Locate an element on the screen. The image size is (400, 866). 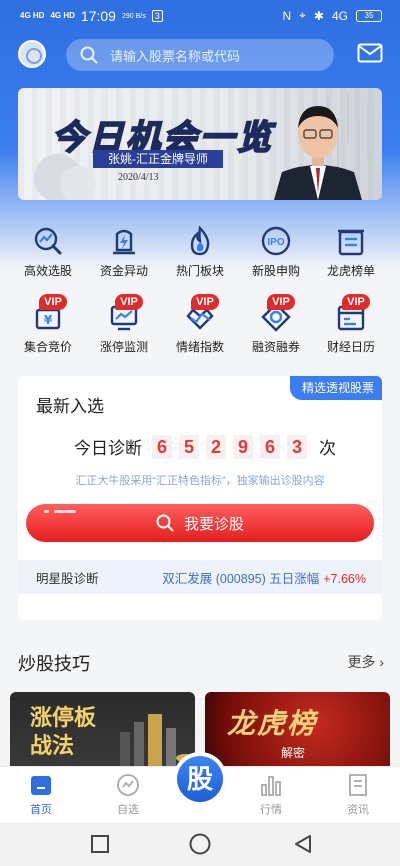
flame-icon is located at coordinates (200, 240).